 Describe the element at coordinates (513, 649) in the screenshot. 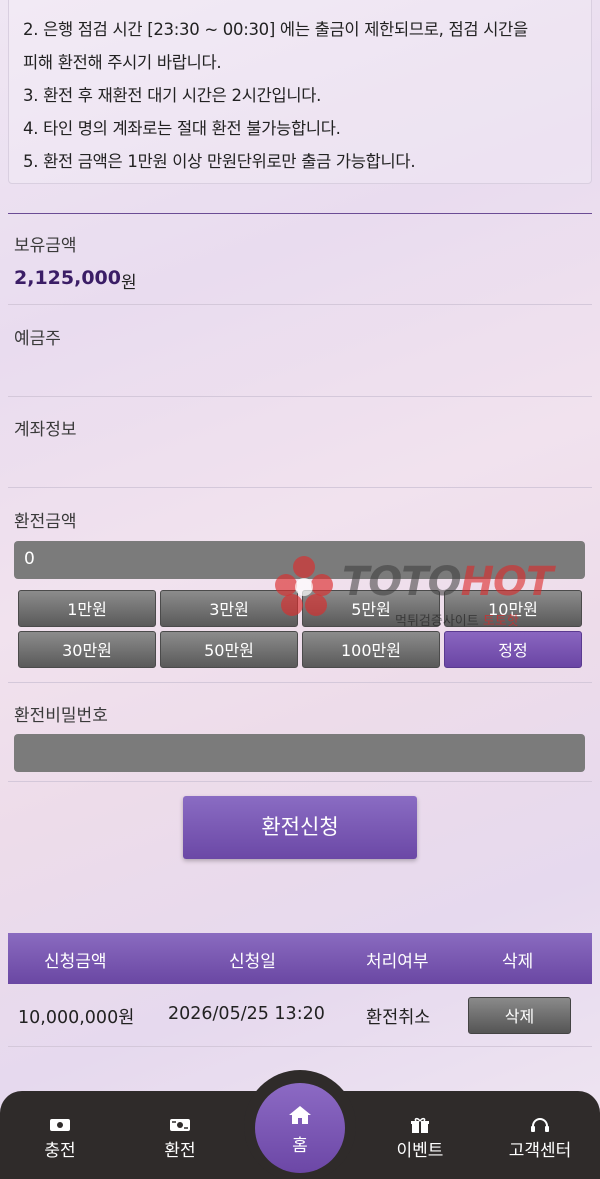

I see `reset-amount-button: 정정` at that location.